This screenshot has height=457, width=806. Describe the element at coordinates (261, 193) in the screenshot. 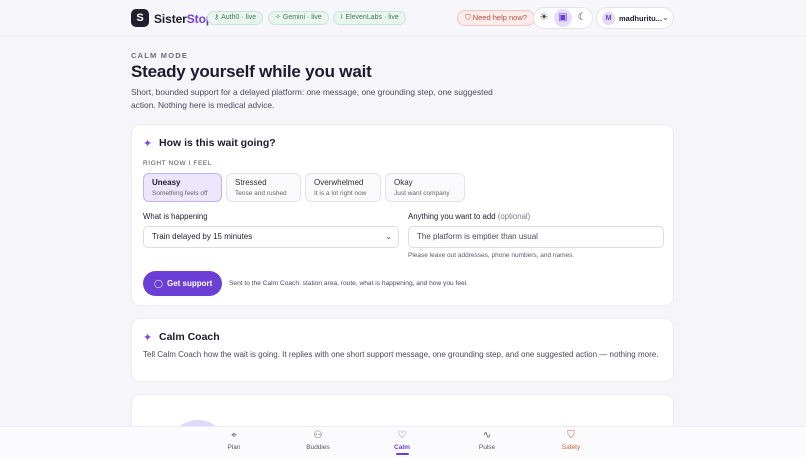

I see `feeling-sub: Tense and rushed` at that location.